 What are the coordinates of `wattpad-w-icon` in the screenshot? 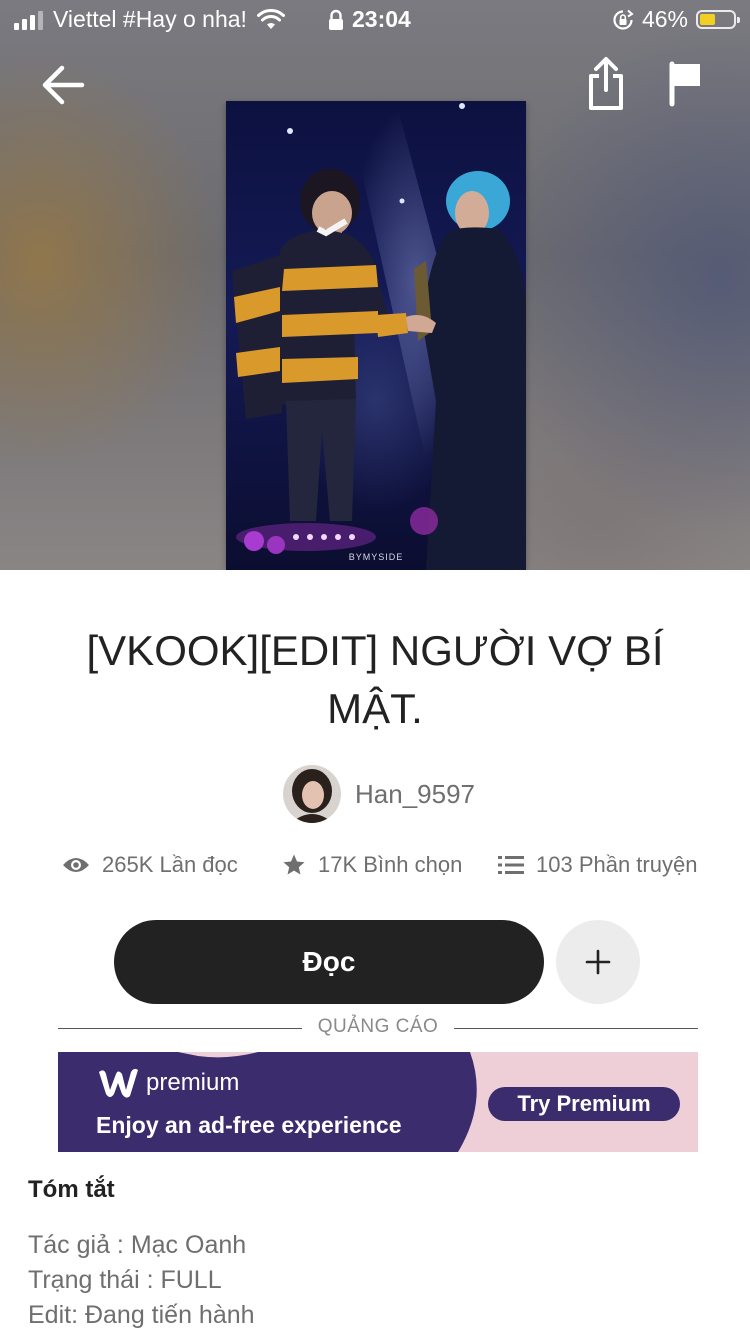 It's located at (118, 1083).